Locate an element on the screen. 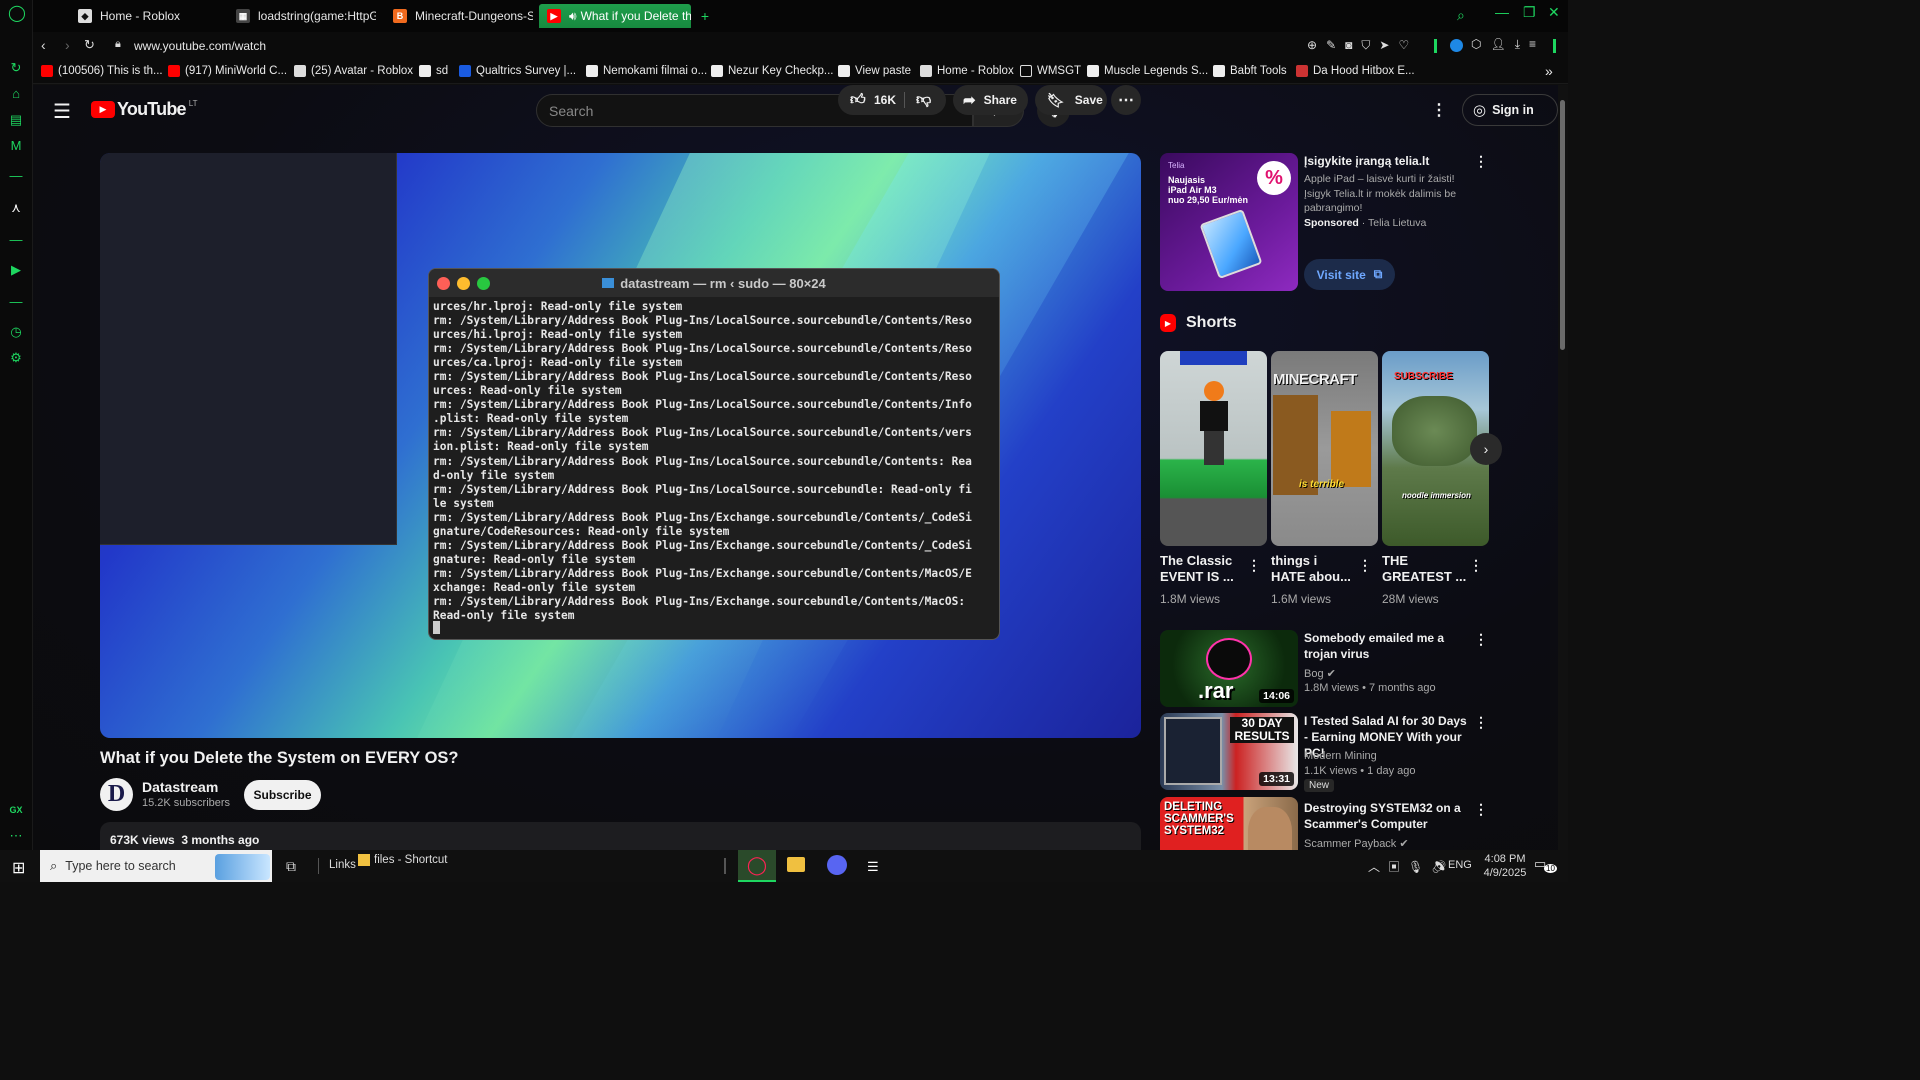 The height and width of the screenshot is (1080, 1920). app-icon: ☰ is located at coordinates (873, 867).